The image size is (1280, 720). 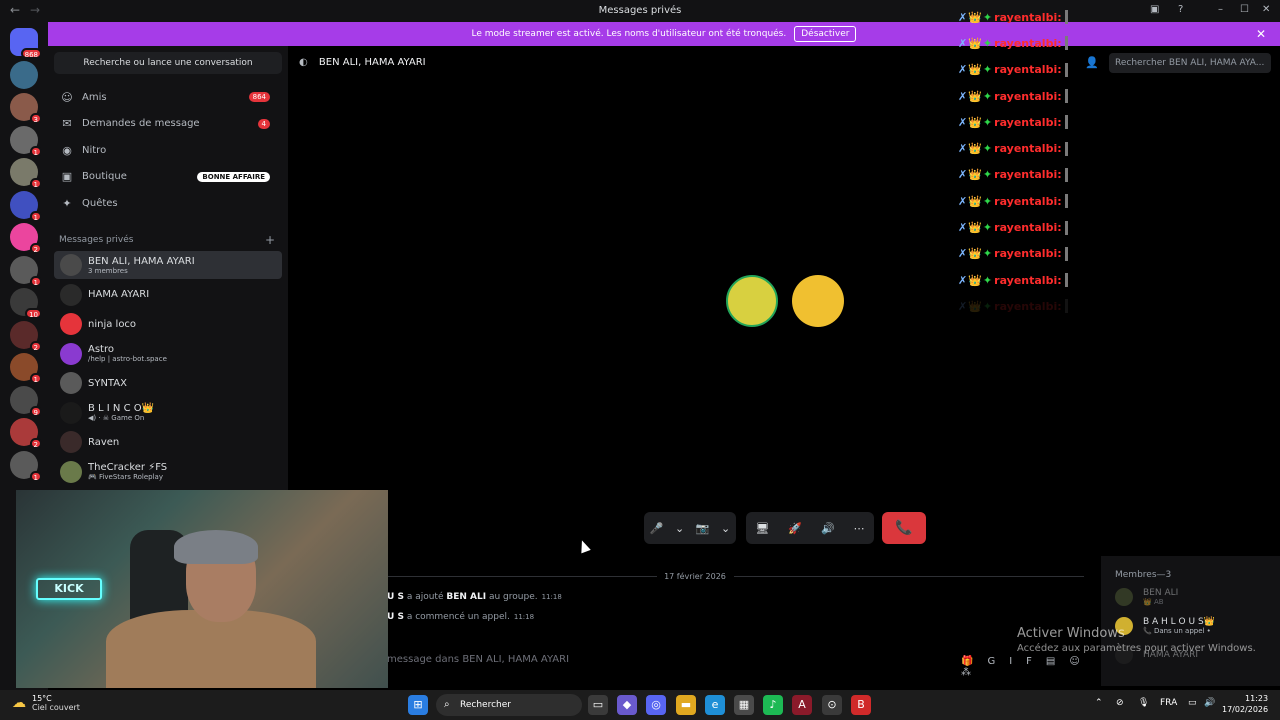 I want to click on dm-name: SYNTAX, so click(x=107, y=383).